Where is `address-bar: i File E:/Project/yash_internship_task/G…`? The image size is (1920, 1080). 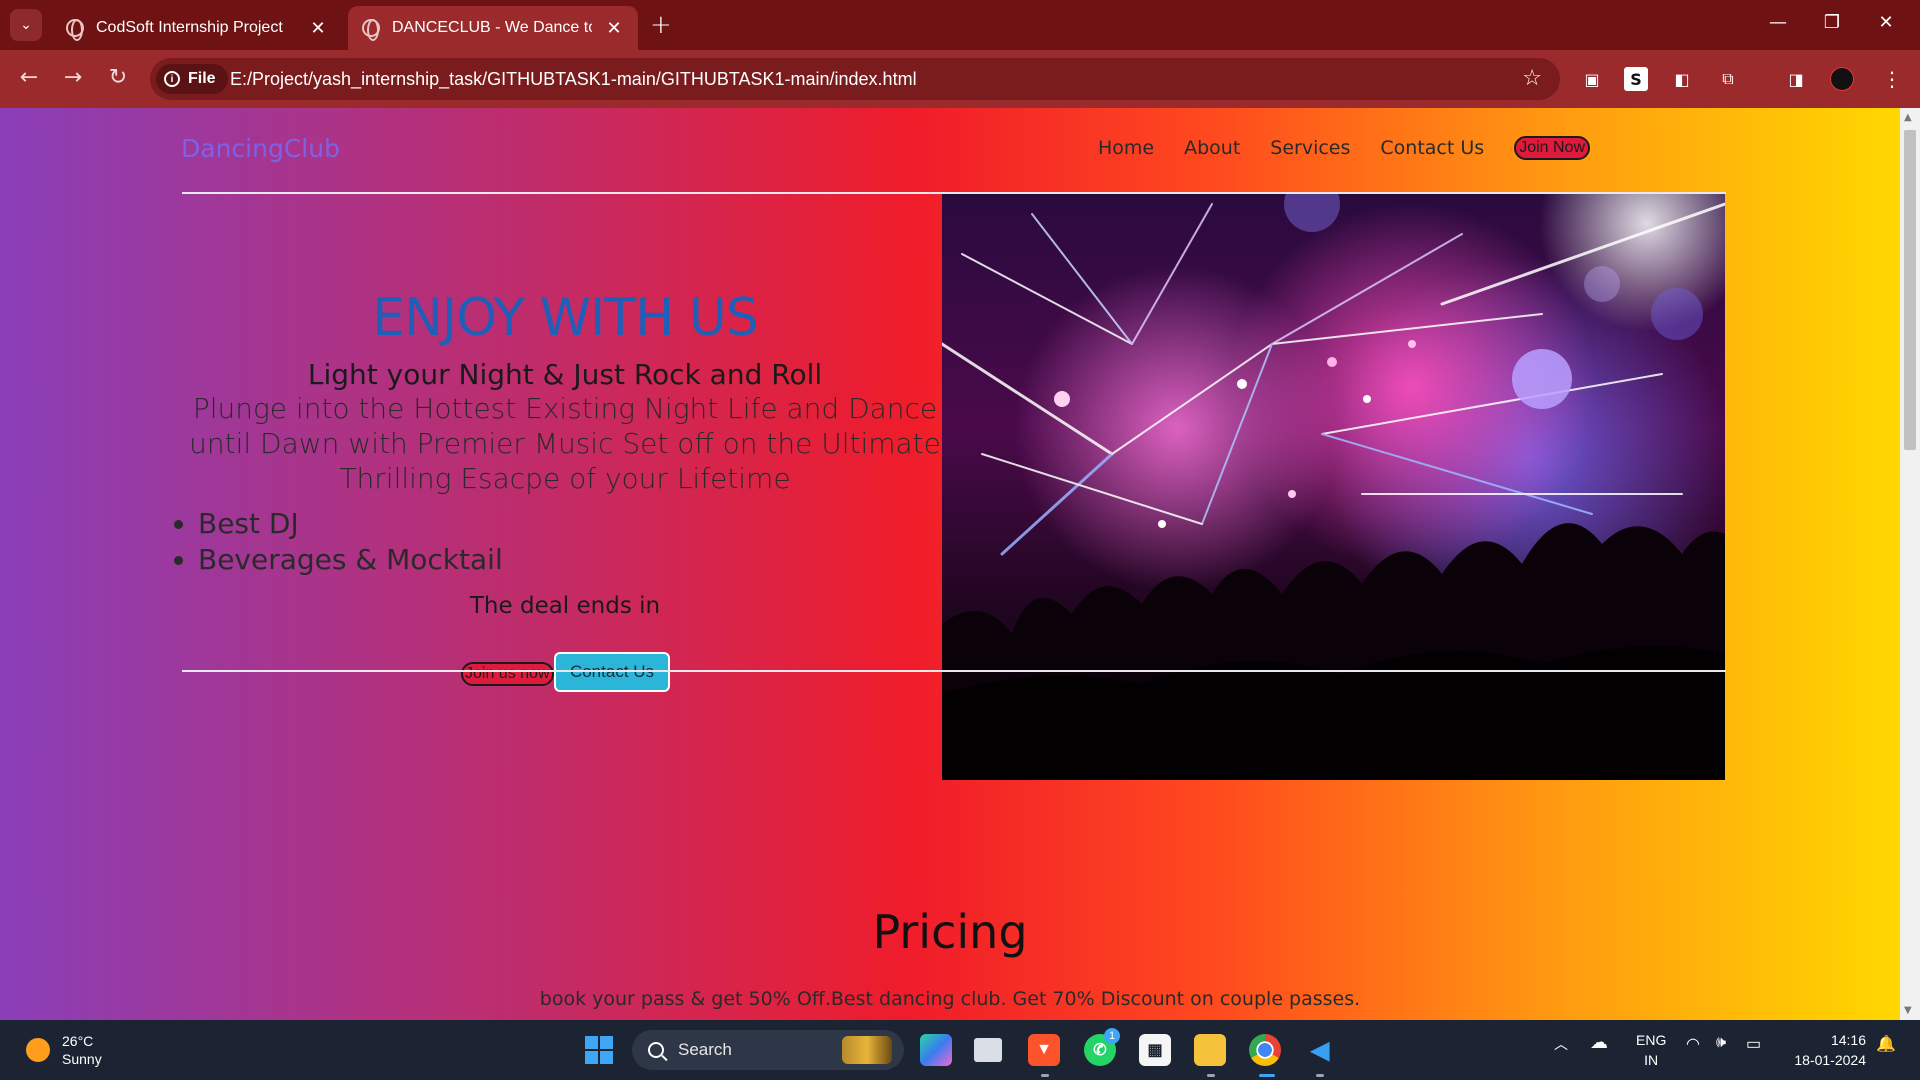 address-bar: i File E:/Project/yash_internship_task/G… is located at coordinates (855, 79).